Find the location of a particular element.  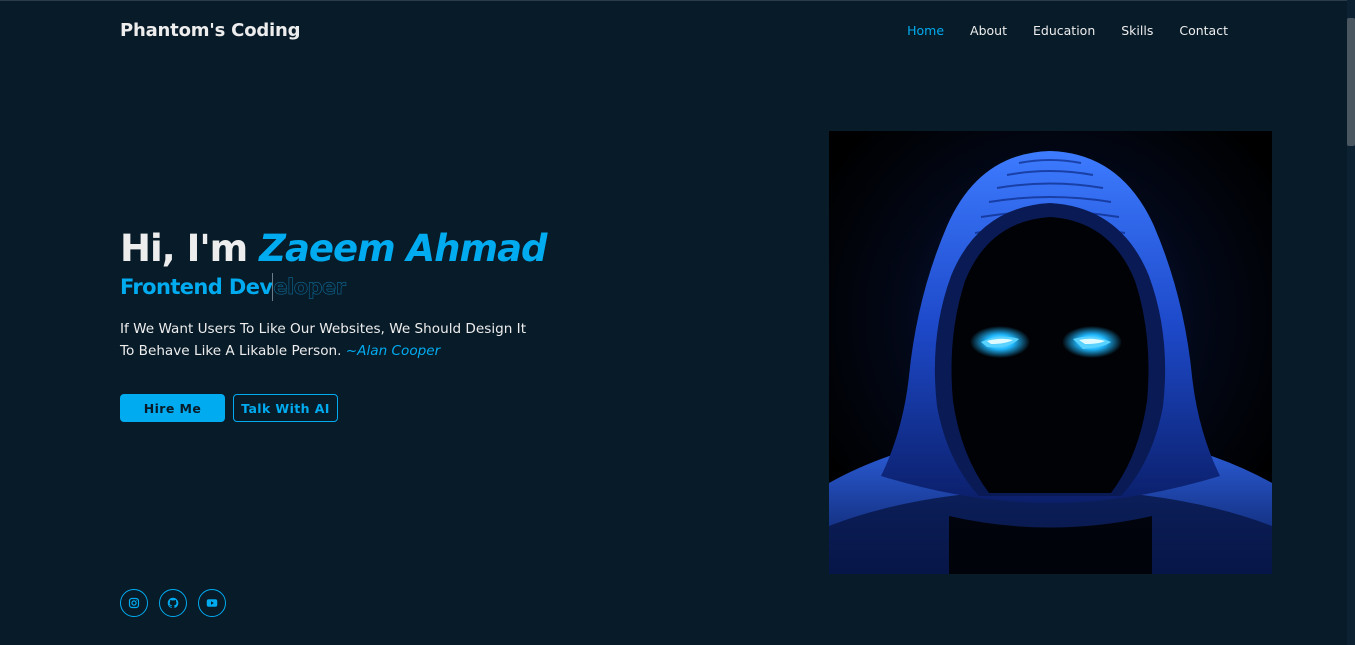

quote-author: ~Alan Cooper is located at coordinates (393, 351).